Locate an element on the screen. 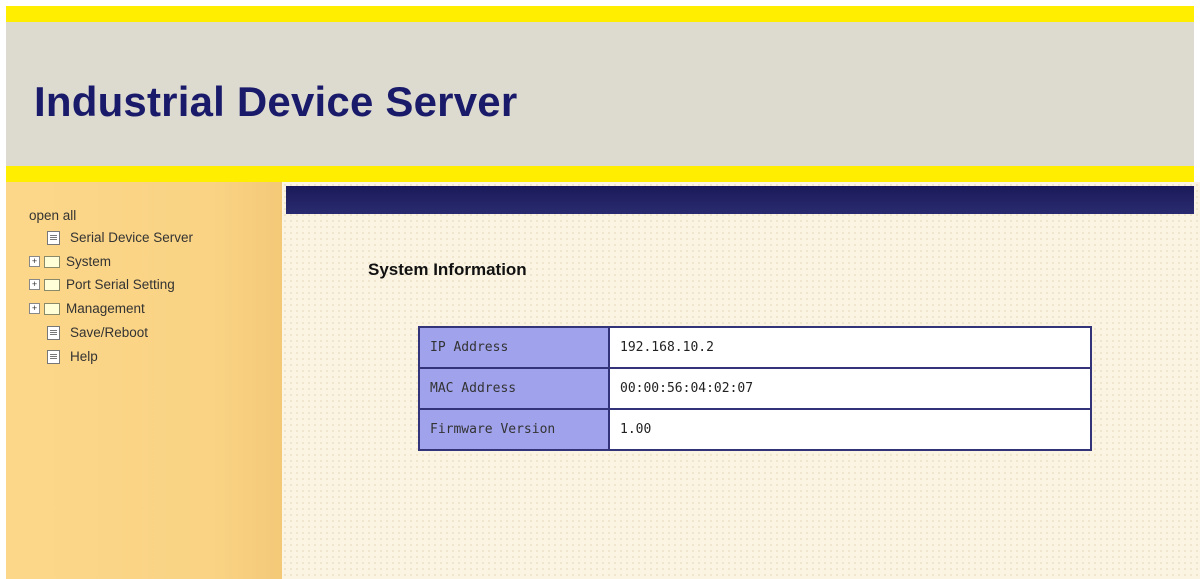 This screenshot has height=579, width=1200. open-all-link: open all is located at coordinates (52, 215).